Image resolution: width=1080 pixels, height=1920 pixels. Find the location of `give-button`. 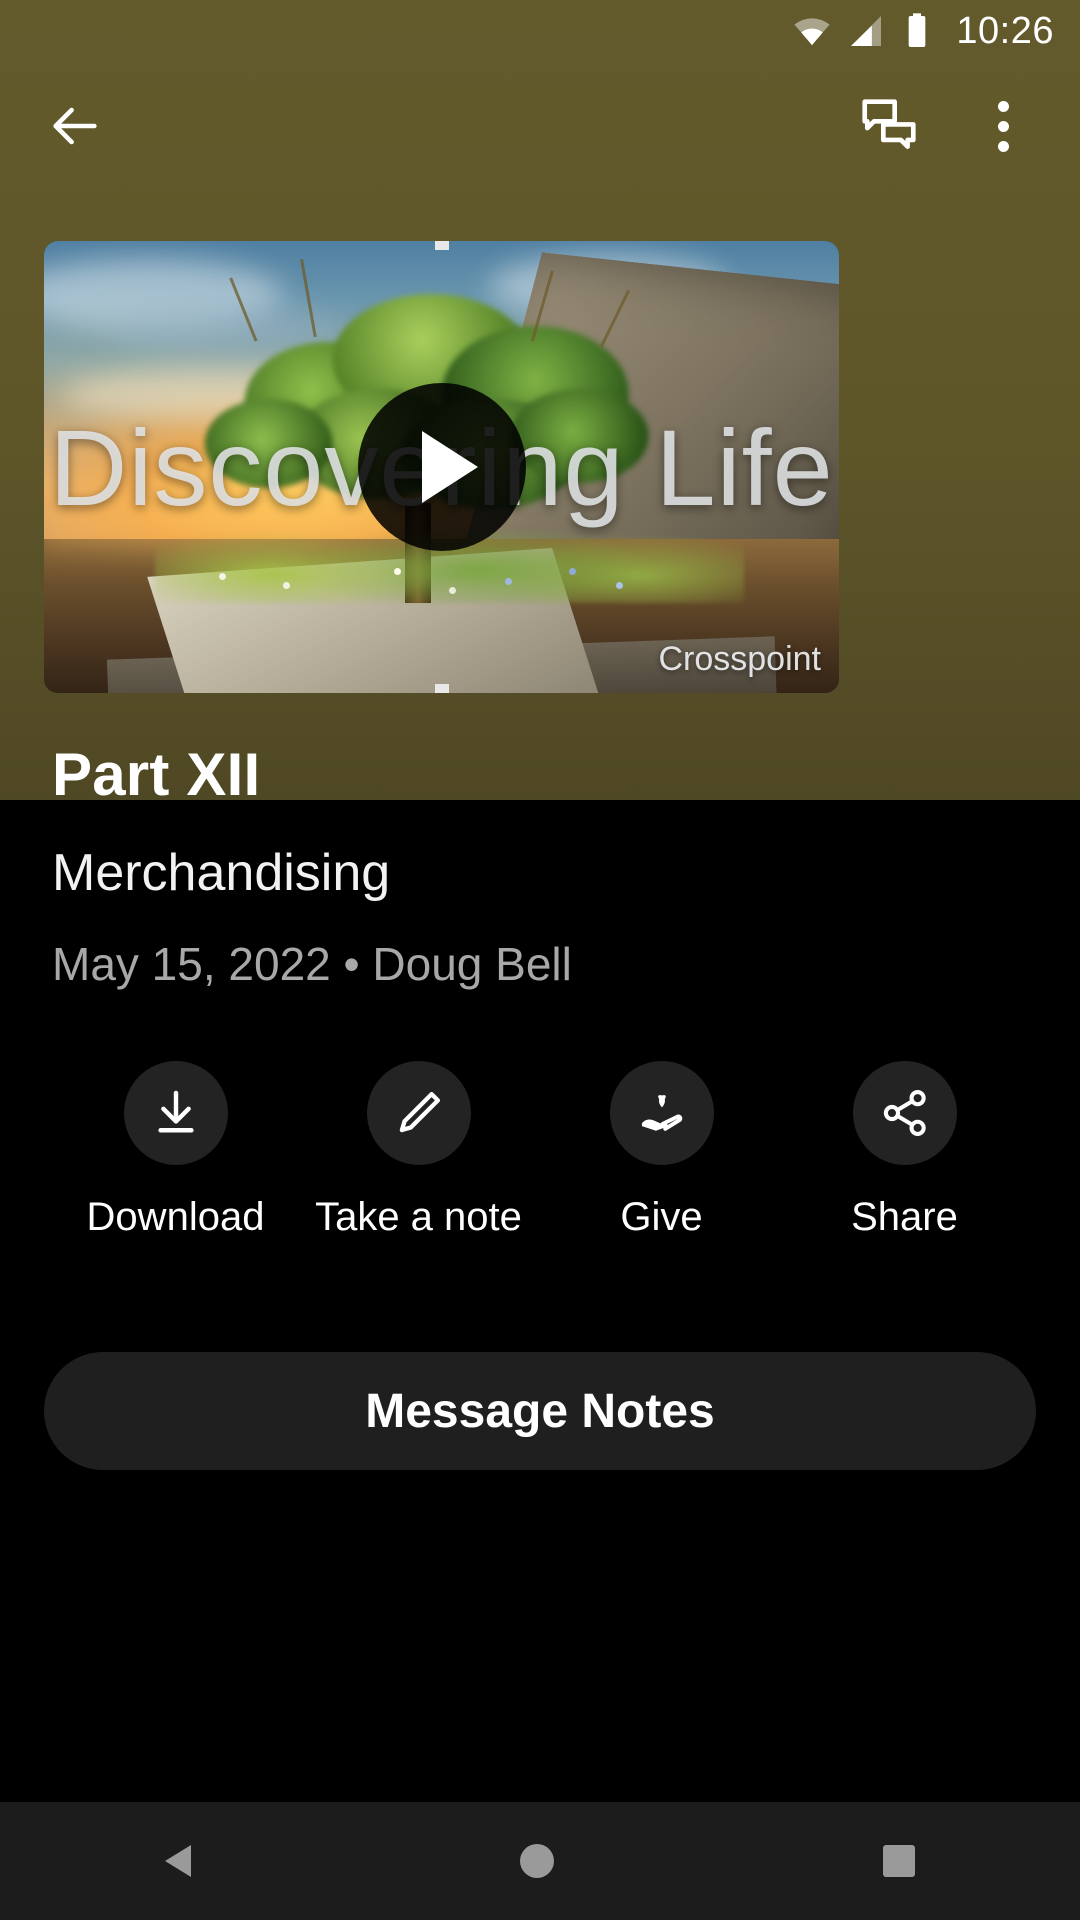

give-button is located at coordinates (661, 1113).